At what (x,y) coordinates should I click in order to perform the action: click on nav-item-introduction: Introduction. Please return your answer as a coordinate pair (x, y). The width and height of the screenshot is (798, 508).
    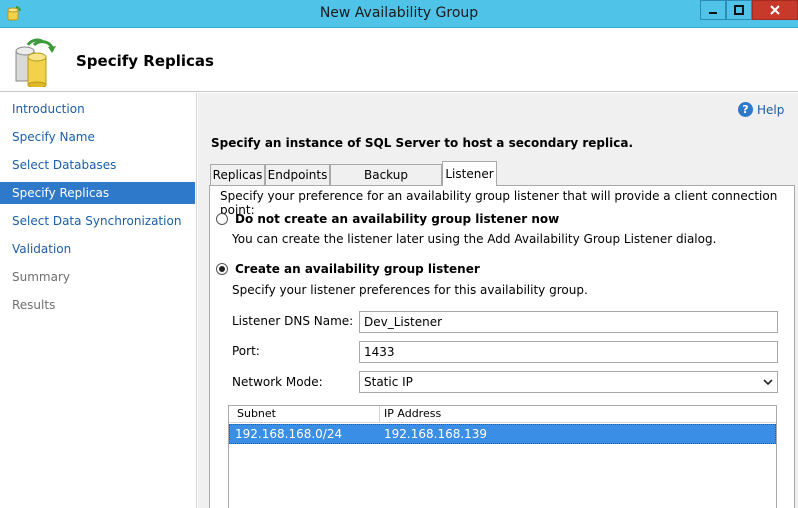
    Looking at the image, I should click on (97, 109).